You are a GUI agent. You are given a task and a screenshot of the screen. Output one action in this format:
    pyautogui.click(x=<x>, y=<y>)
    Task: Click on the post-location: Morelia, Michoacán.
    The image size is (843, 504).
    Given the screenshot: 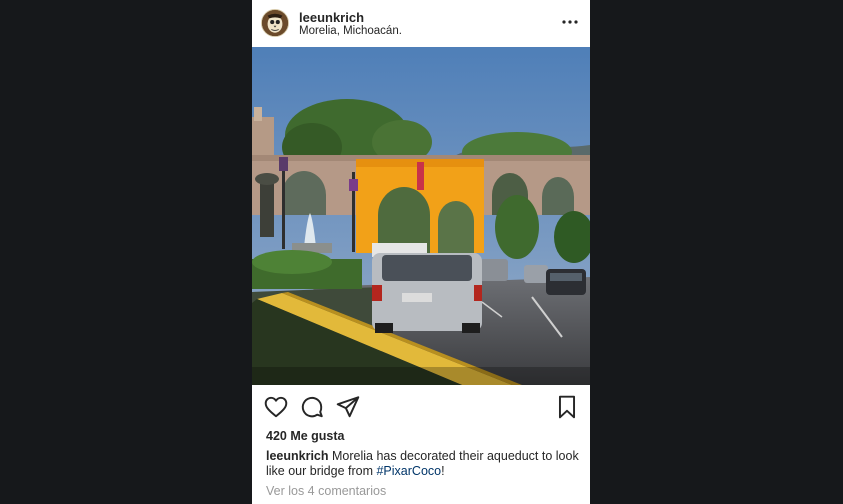 What is the action you would take?
    pyautogui.click(x=350, y=31)
    